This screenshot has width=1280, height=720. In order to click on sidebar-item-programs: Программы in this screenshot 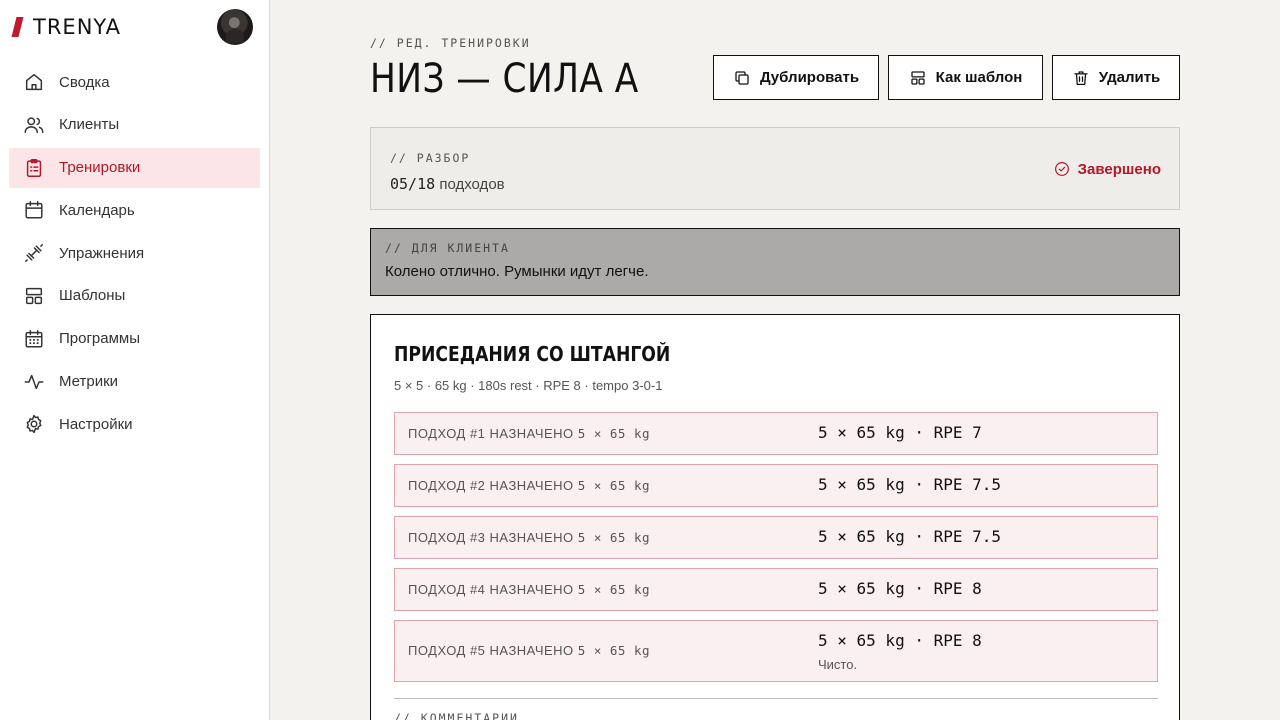, I will do `click(134, 339)`.